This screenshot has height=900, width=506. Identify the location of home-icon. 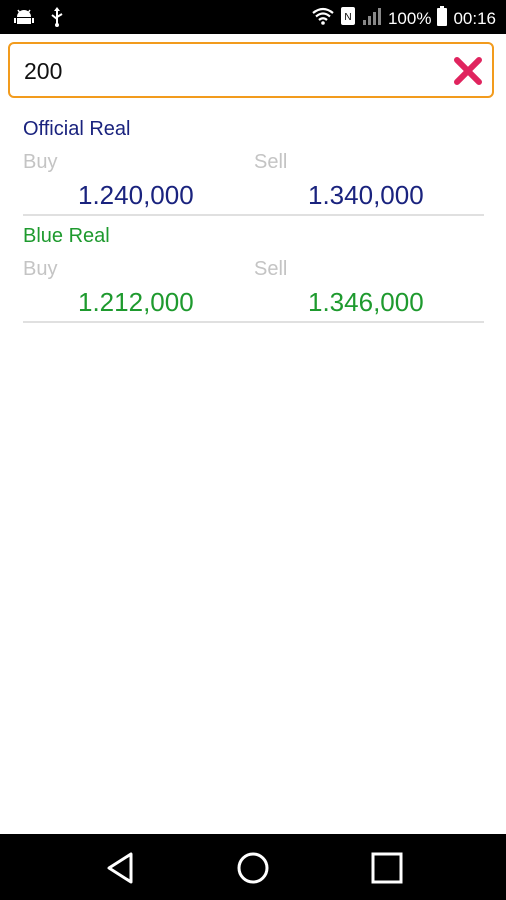
(253, 868).